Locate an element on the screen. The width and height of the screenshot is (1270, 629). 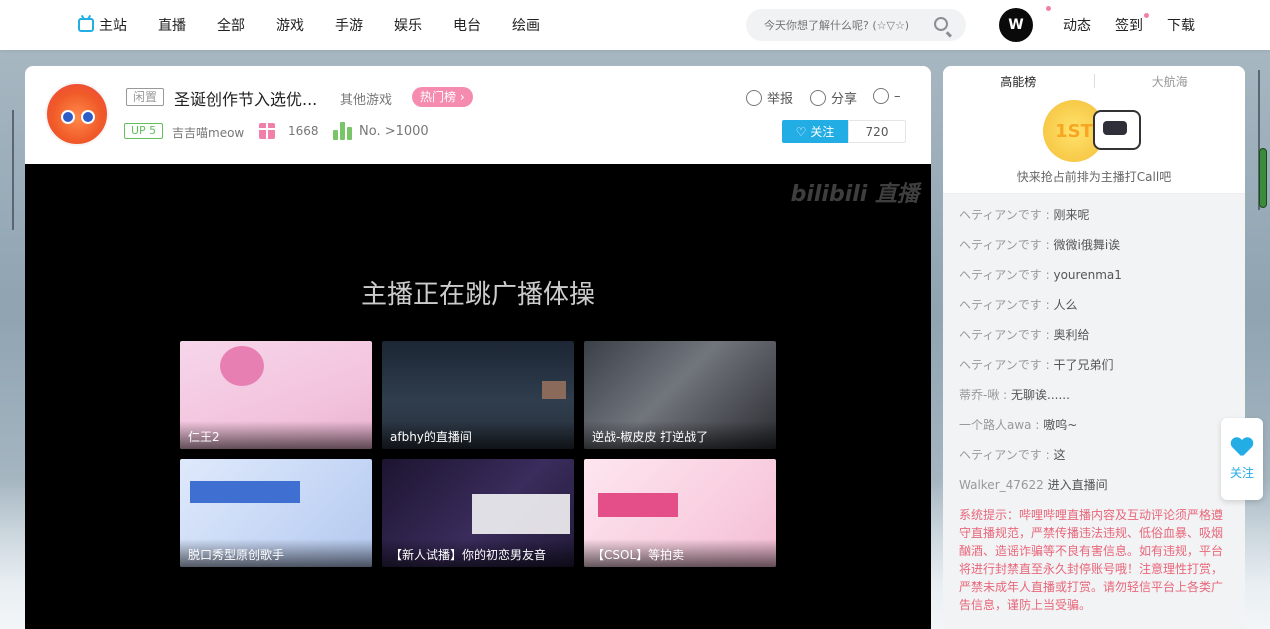
nav-dynamics: 动态 is located at coordinates (1077, 25).